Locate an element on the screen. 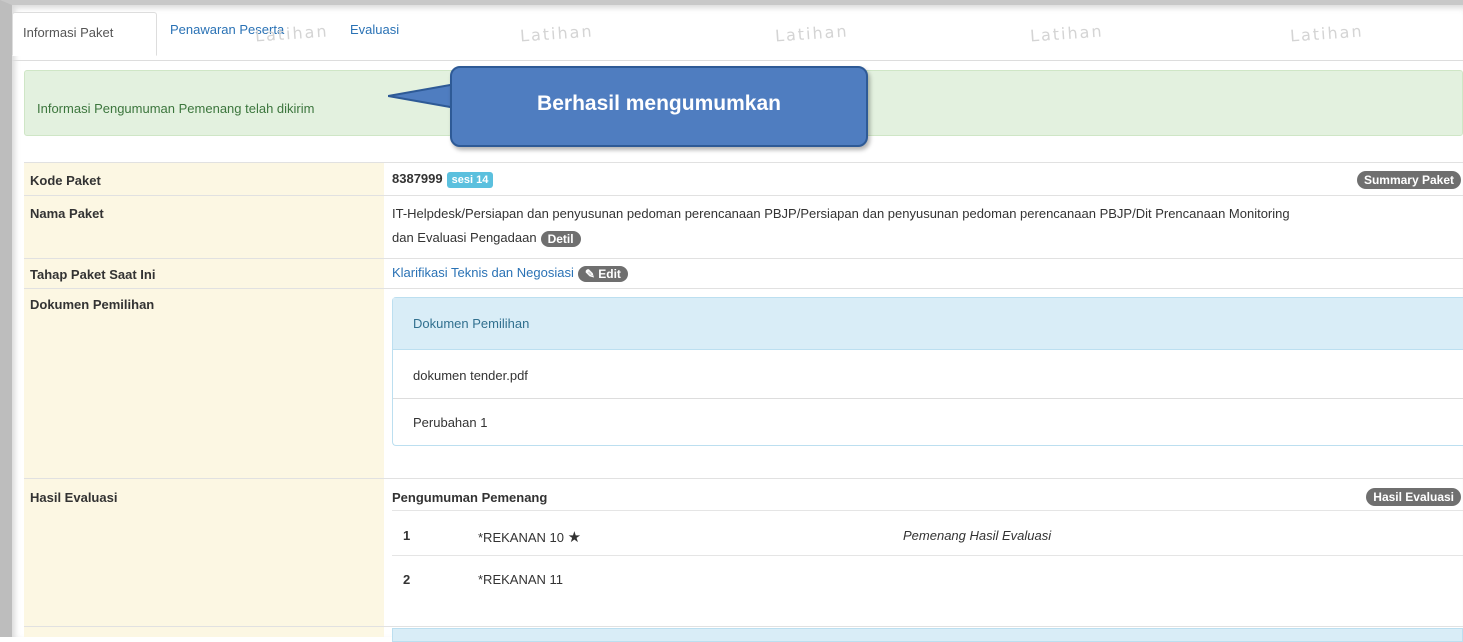 The image size is (1463, 642). result-name: *REKANAN 10 is located at coordinates (521, 537).